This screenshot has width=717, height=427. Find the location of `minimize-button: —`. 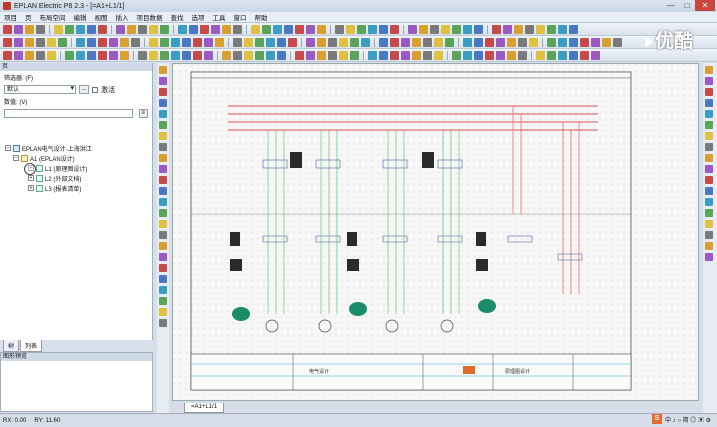

minimize-button: — is located at coordinates (671, 5).